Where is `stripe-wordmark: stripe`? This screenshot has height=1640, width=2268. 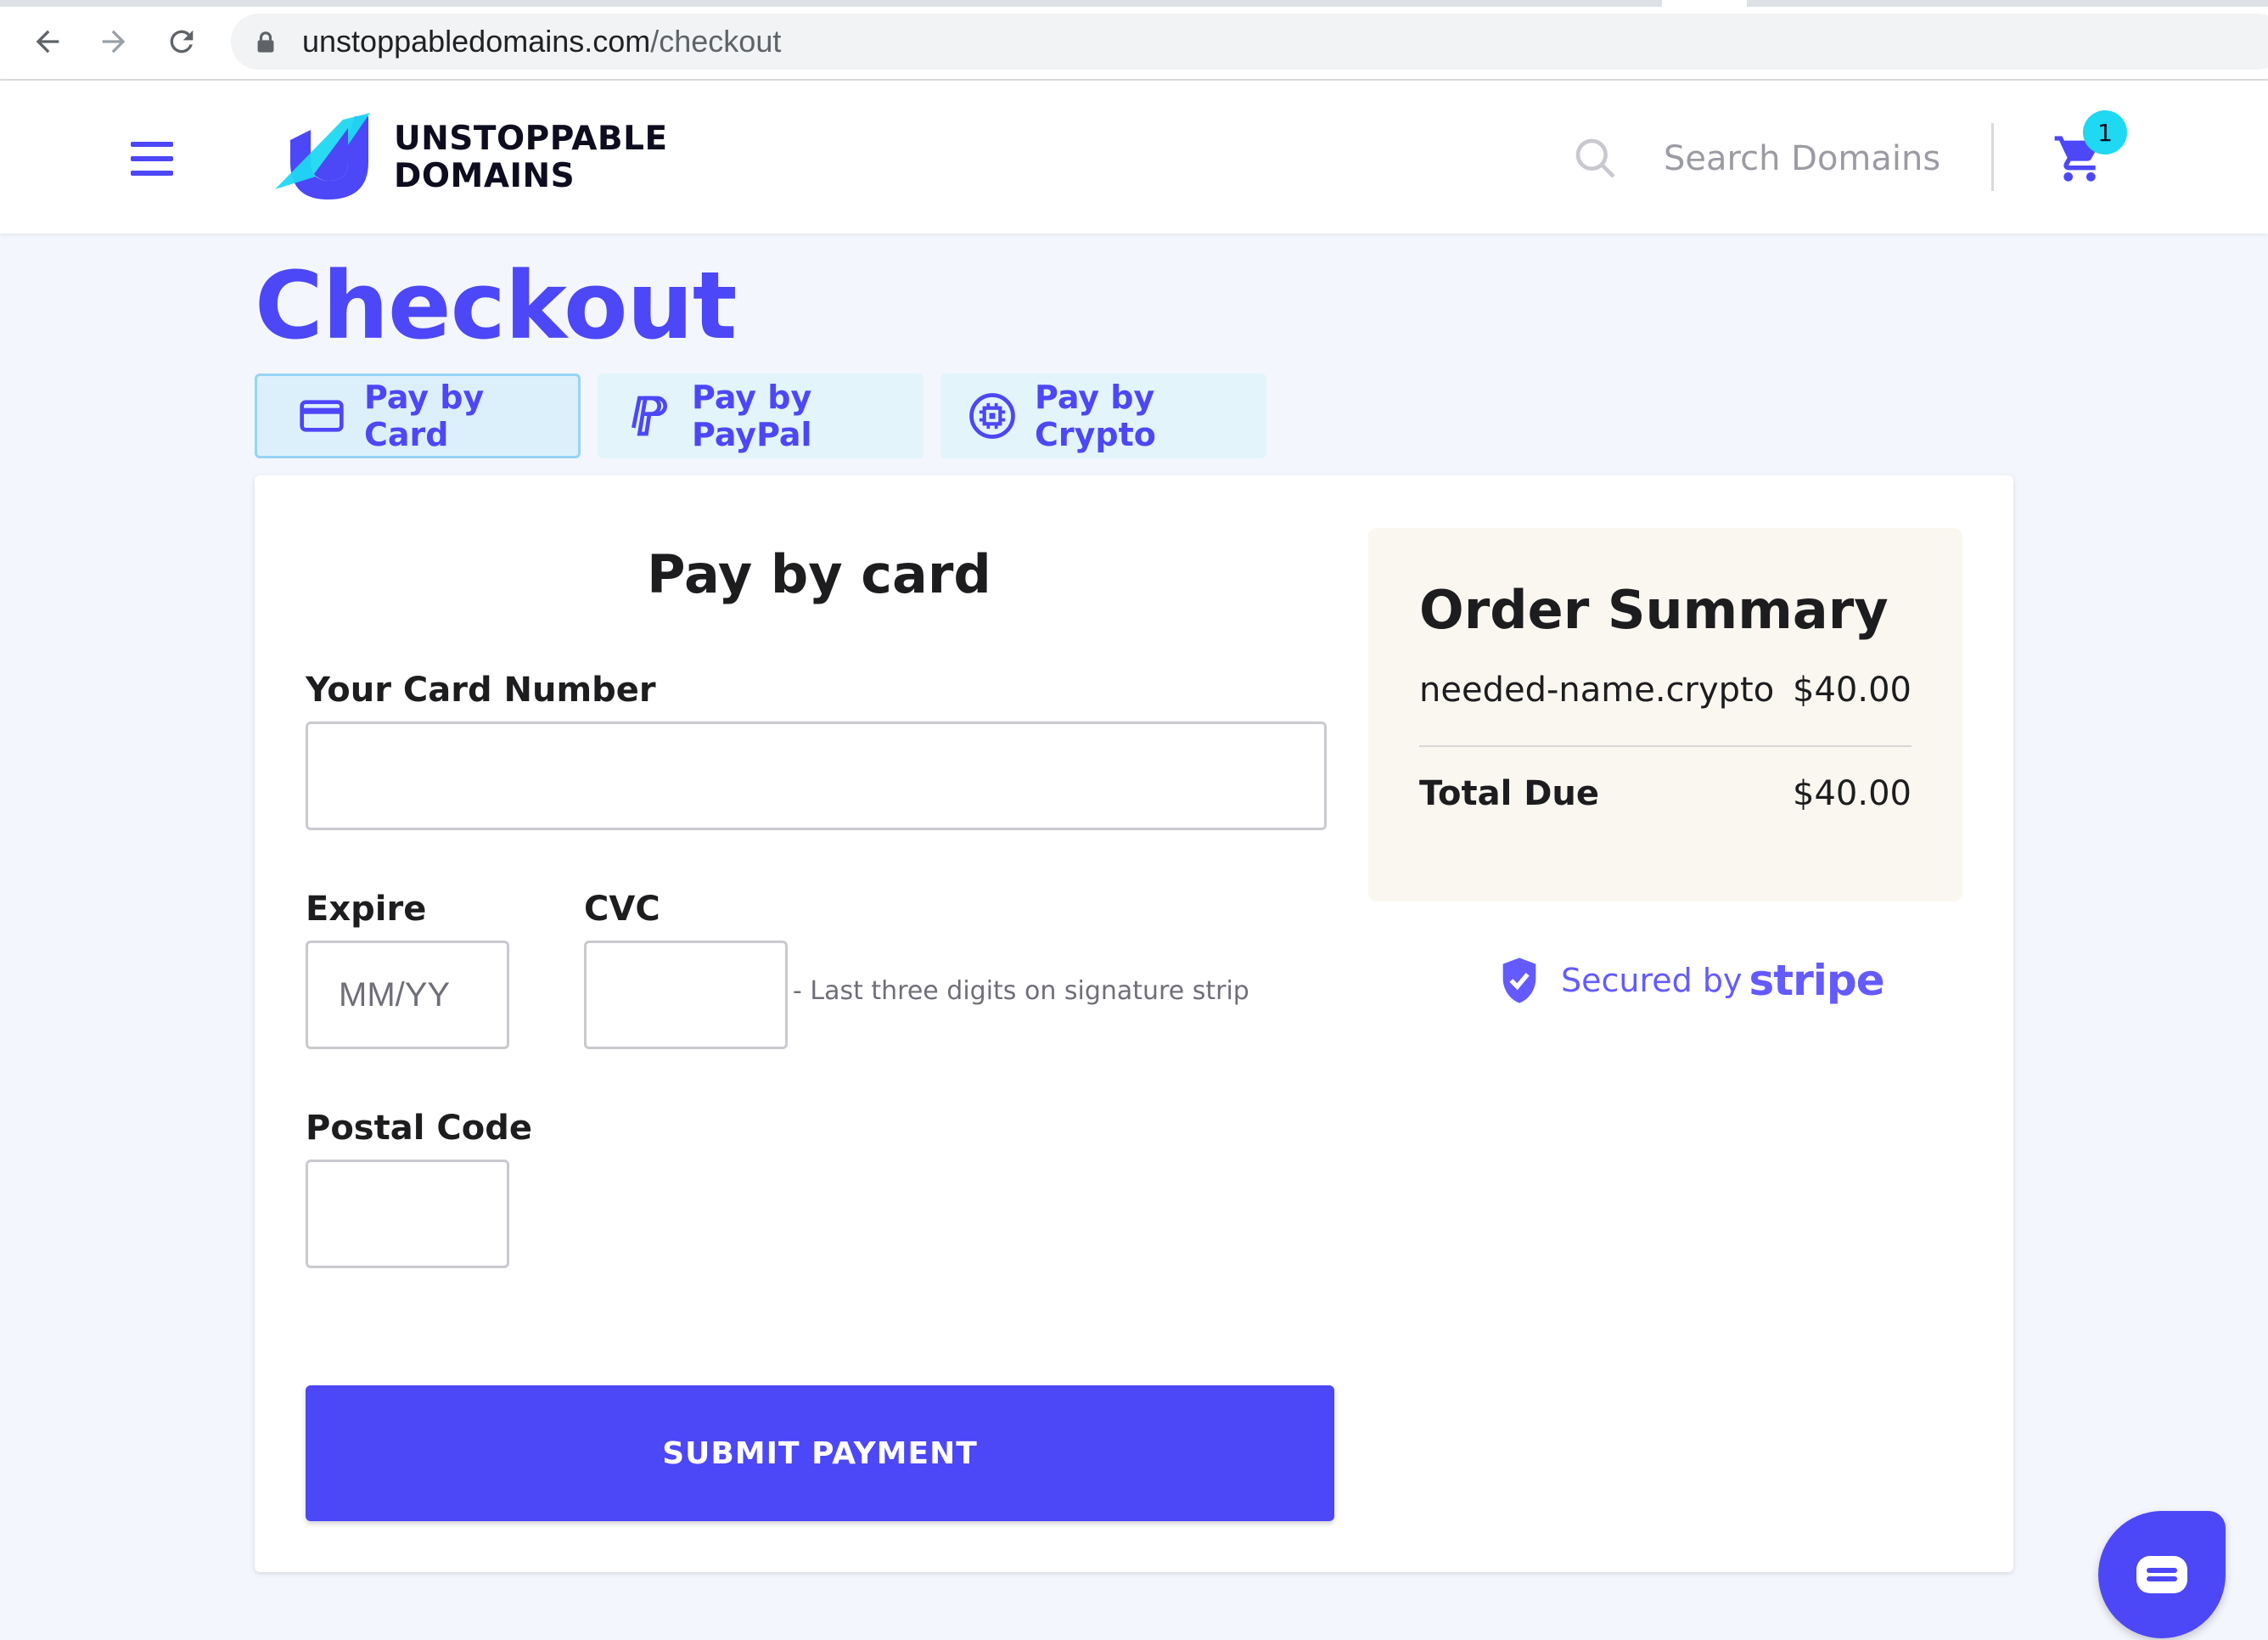
stripe-wordmark: stripe is located at coordinates (1816, 980).